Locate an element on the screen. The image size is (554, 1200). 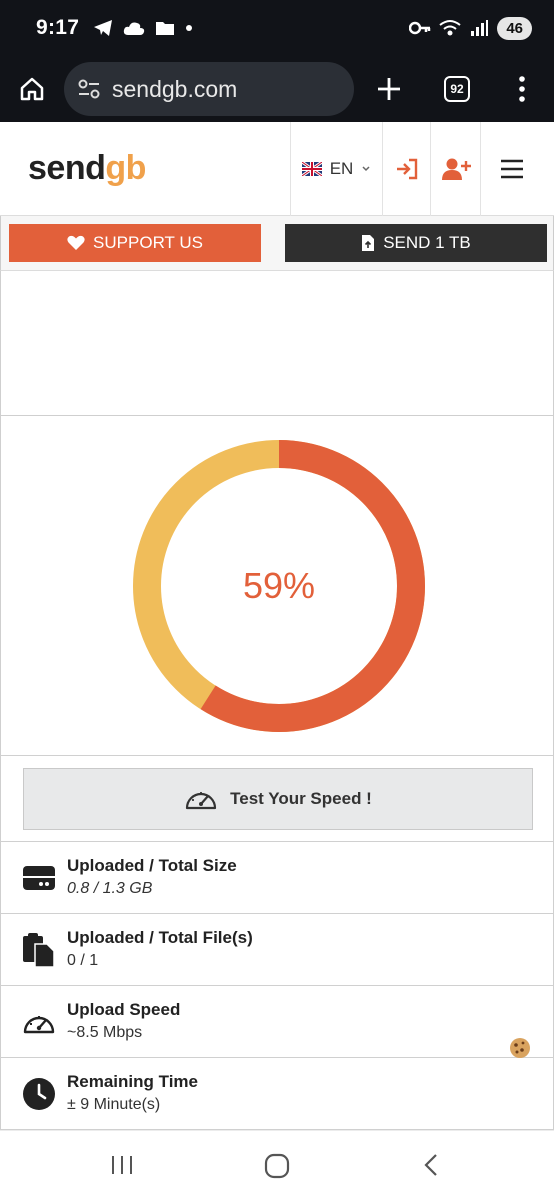
dot-icon is located at coordinates (189, 28).